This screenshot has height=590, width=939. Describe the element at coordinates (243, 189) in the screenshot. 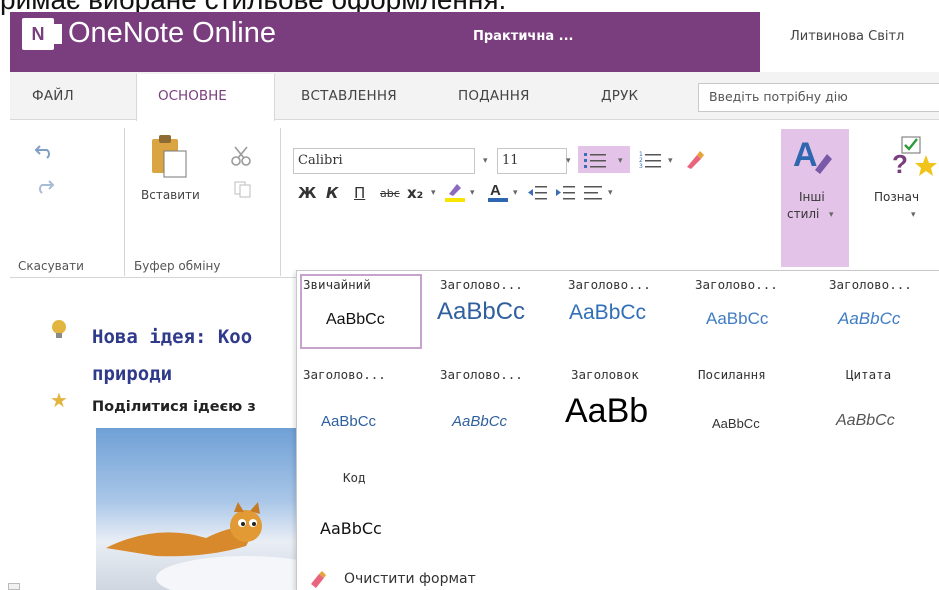

I see `copy-icon` at that location.